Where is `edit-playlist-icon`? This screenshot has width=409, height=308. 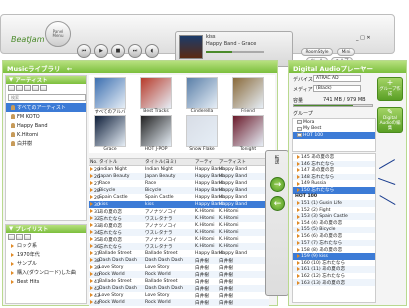
edit-playlist-icon is located at coordinates (27, 237).